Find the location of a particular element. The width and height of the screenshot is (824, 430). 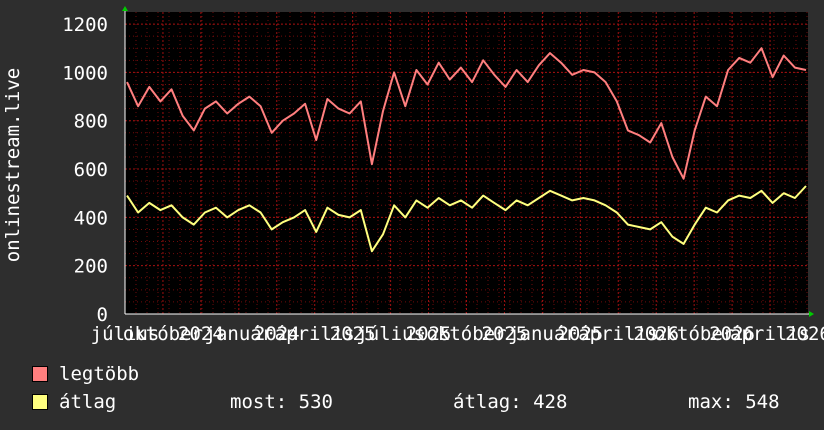

stat-now: most: 530 is located at coordinates (281, 402).